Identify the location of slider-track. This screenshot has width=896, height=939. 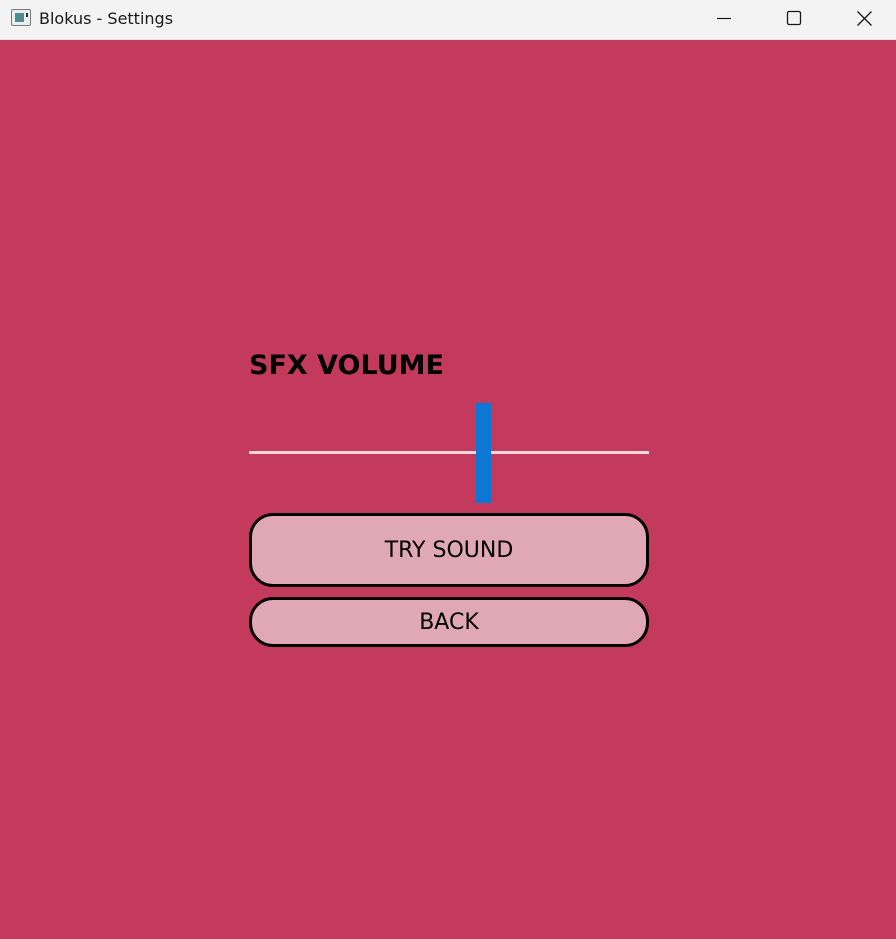
(449, 452).